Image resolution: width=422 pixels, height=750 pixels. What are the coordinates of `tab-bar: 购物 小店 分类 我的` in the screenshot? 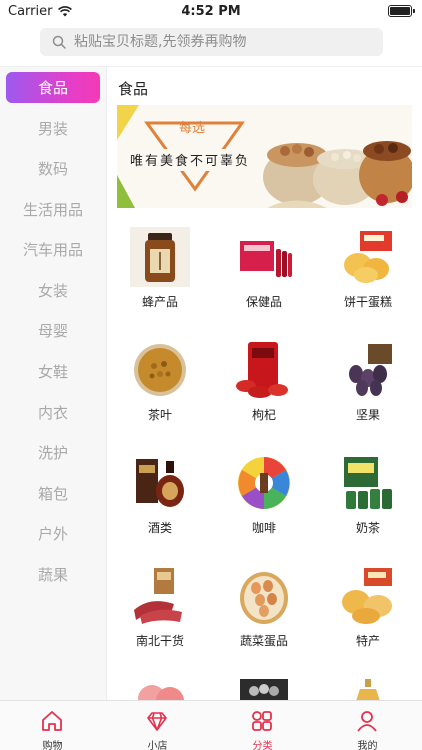 It's located at (211, 725).